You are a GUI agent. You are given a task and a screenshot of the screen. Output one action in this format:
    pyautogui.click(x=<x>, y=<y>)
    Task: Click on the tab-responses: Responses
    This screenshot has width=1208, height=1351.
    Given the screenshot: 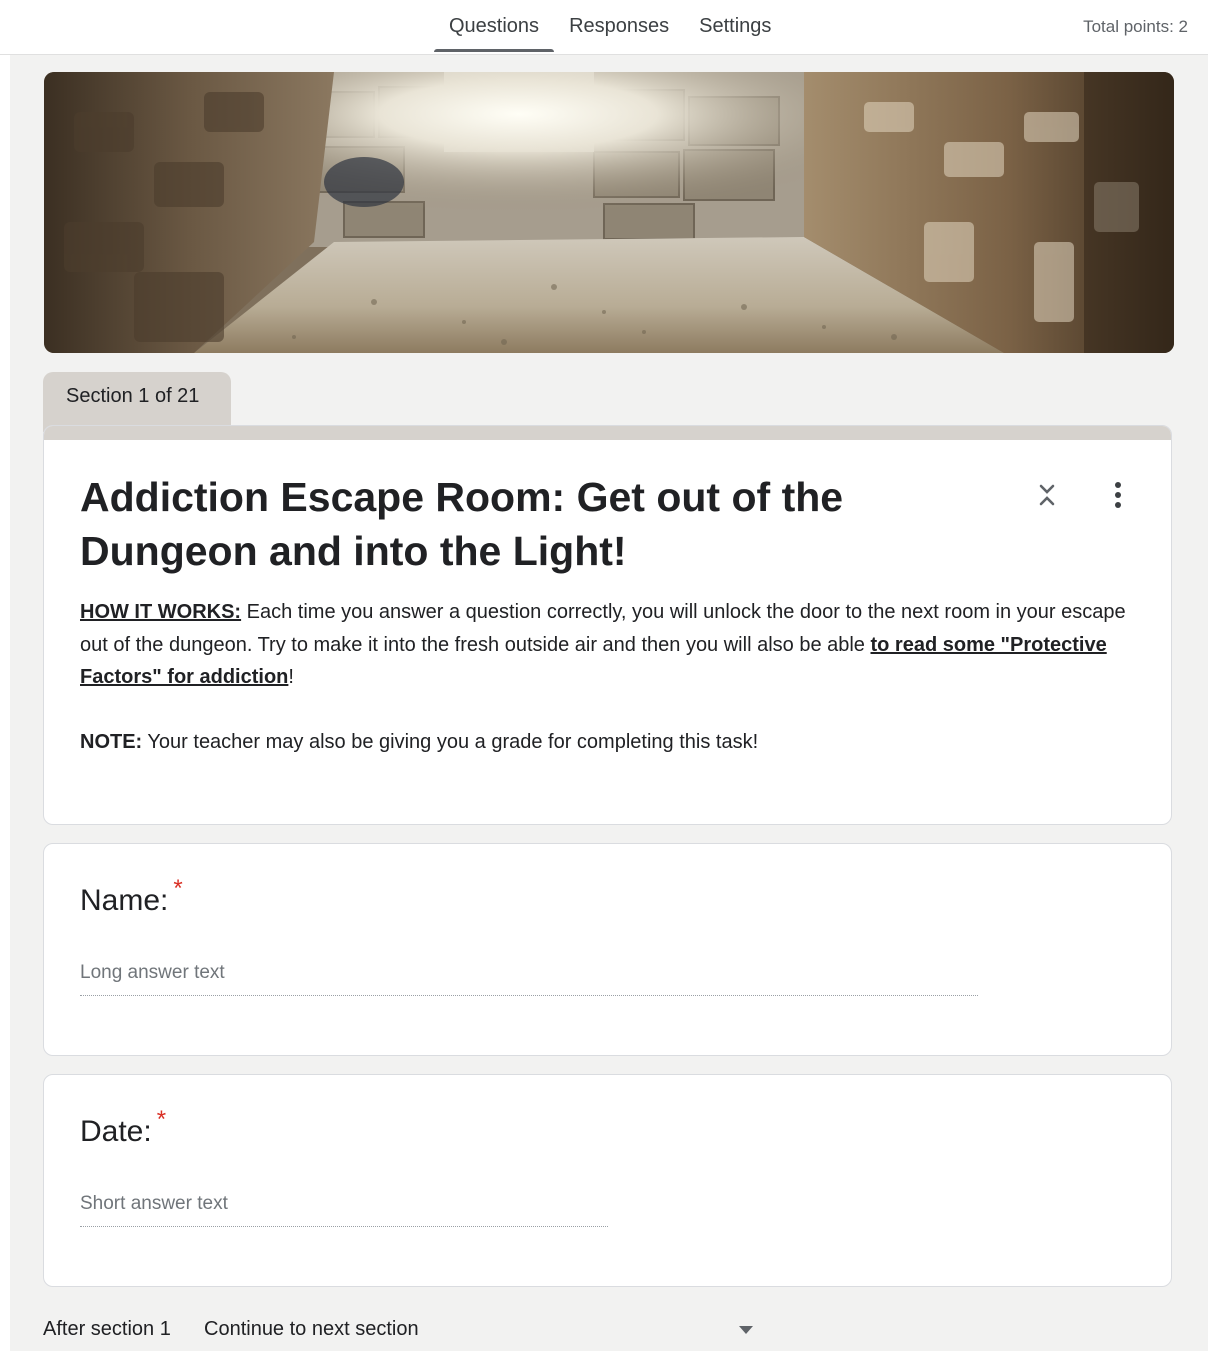 What is the action you would take?
    pyautogui.click(x=619, y=26)
    